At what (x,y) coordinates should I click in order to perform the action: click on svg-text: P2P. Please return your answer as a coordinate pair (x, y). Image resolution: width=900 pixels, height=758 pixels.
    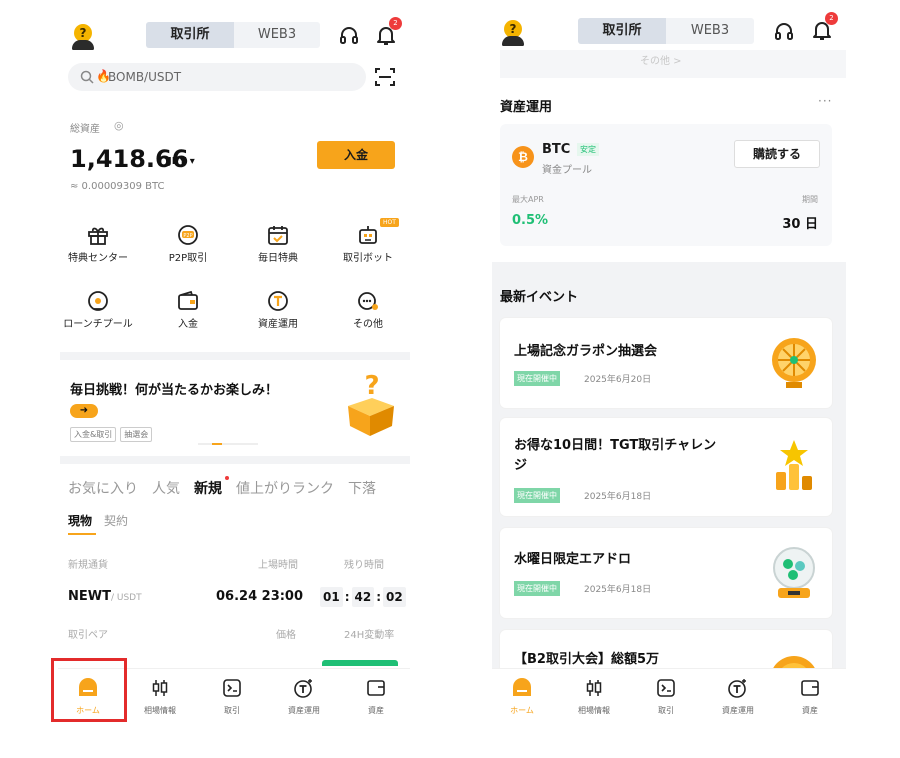
    Looking at the image, I should click on (187, 236).